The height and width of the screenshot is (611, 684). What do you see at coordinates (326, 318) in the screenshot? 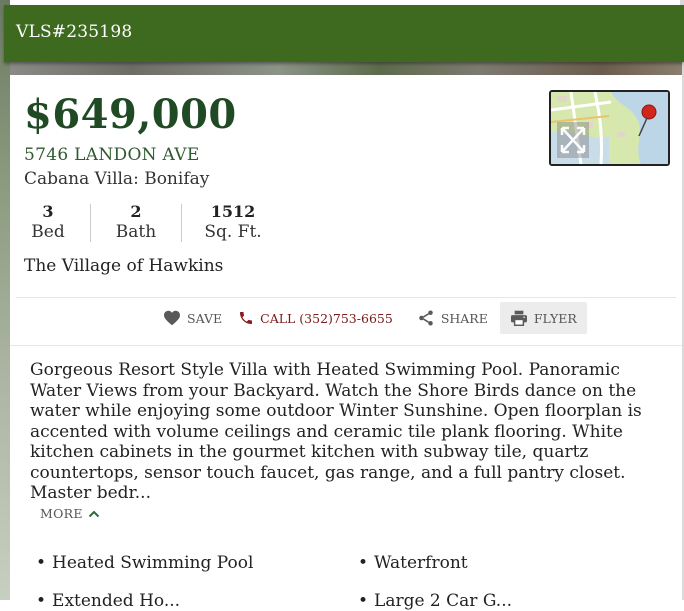
I see `call-label: CALL (352)753-6655` at bounding box center [326, 318].